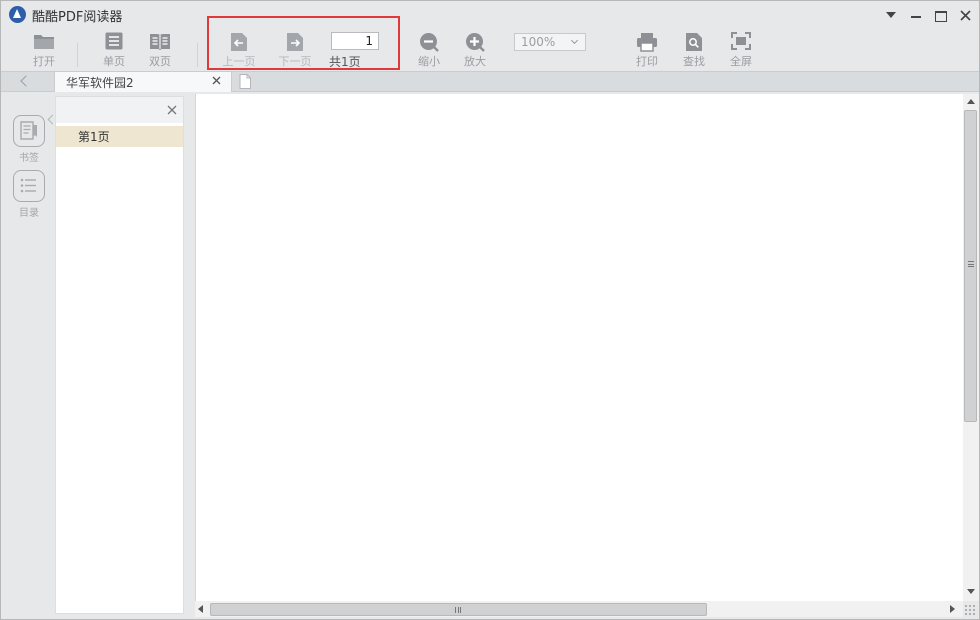 Image resolution: width=980 pixels, height=620 pixels. I want to click on scroll-up-icon, so click(971, 101).